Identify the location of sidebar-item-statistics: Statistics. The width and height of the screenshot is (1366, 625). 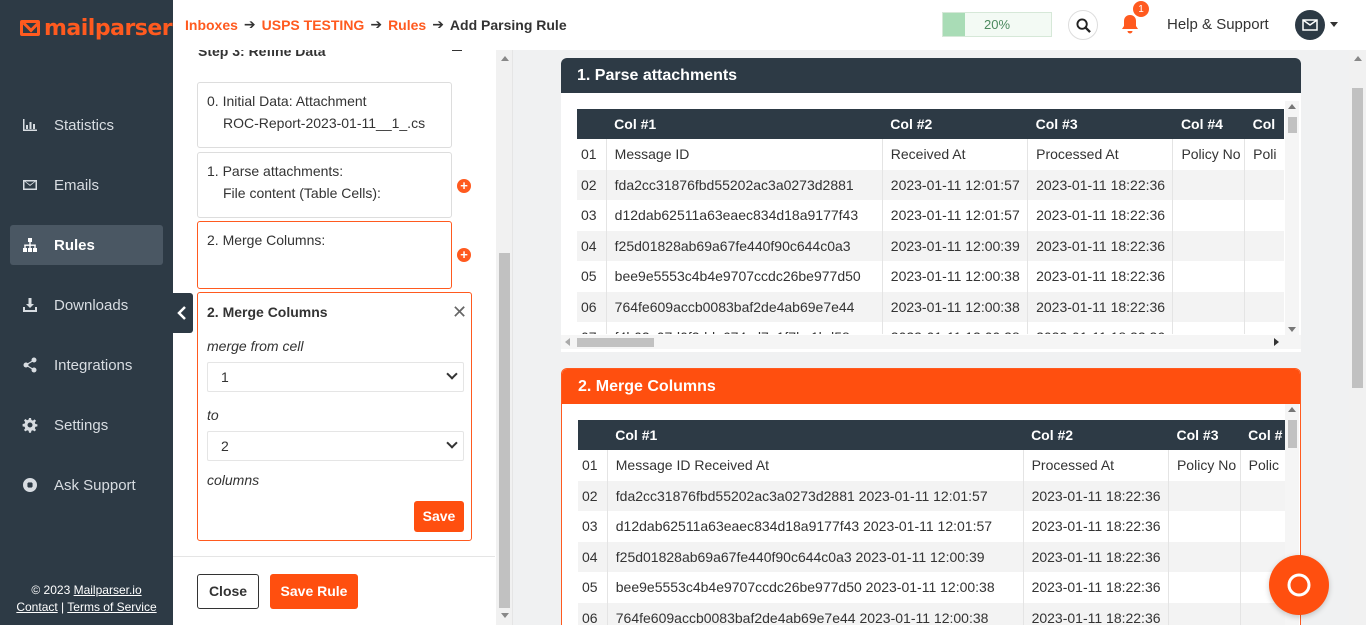
(86, 125).